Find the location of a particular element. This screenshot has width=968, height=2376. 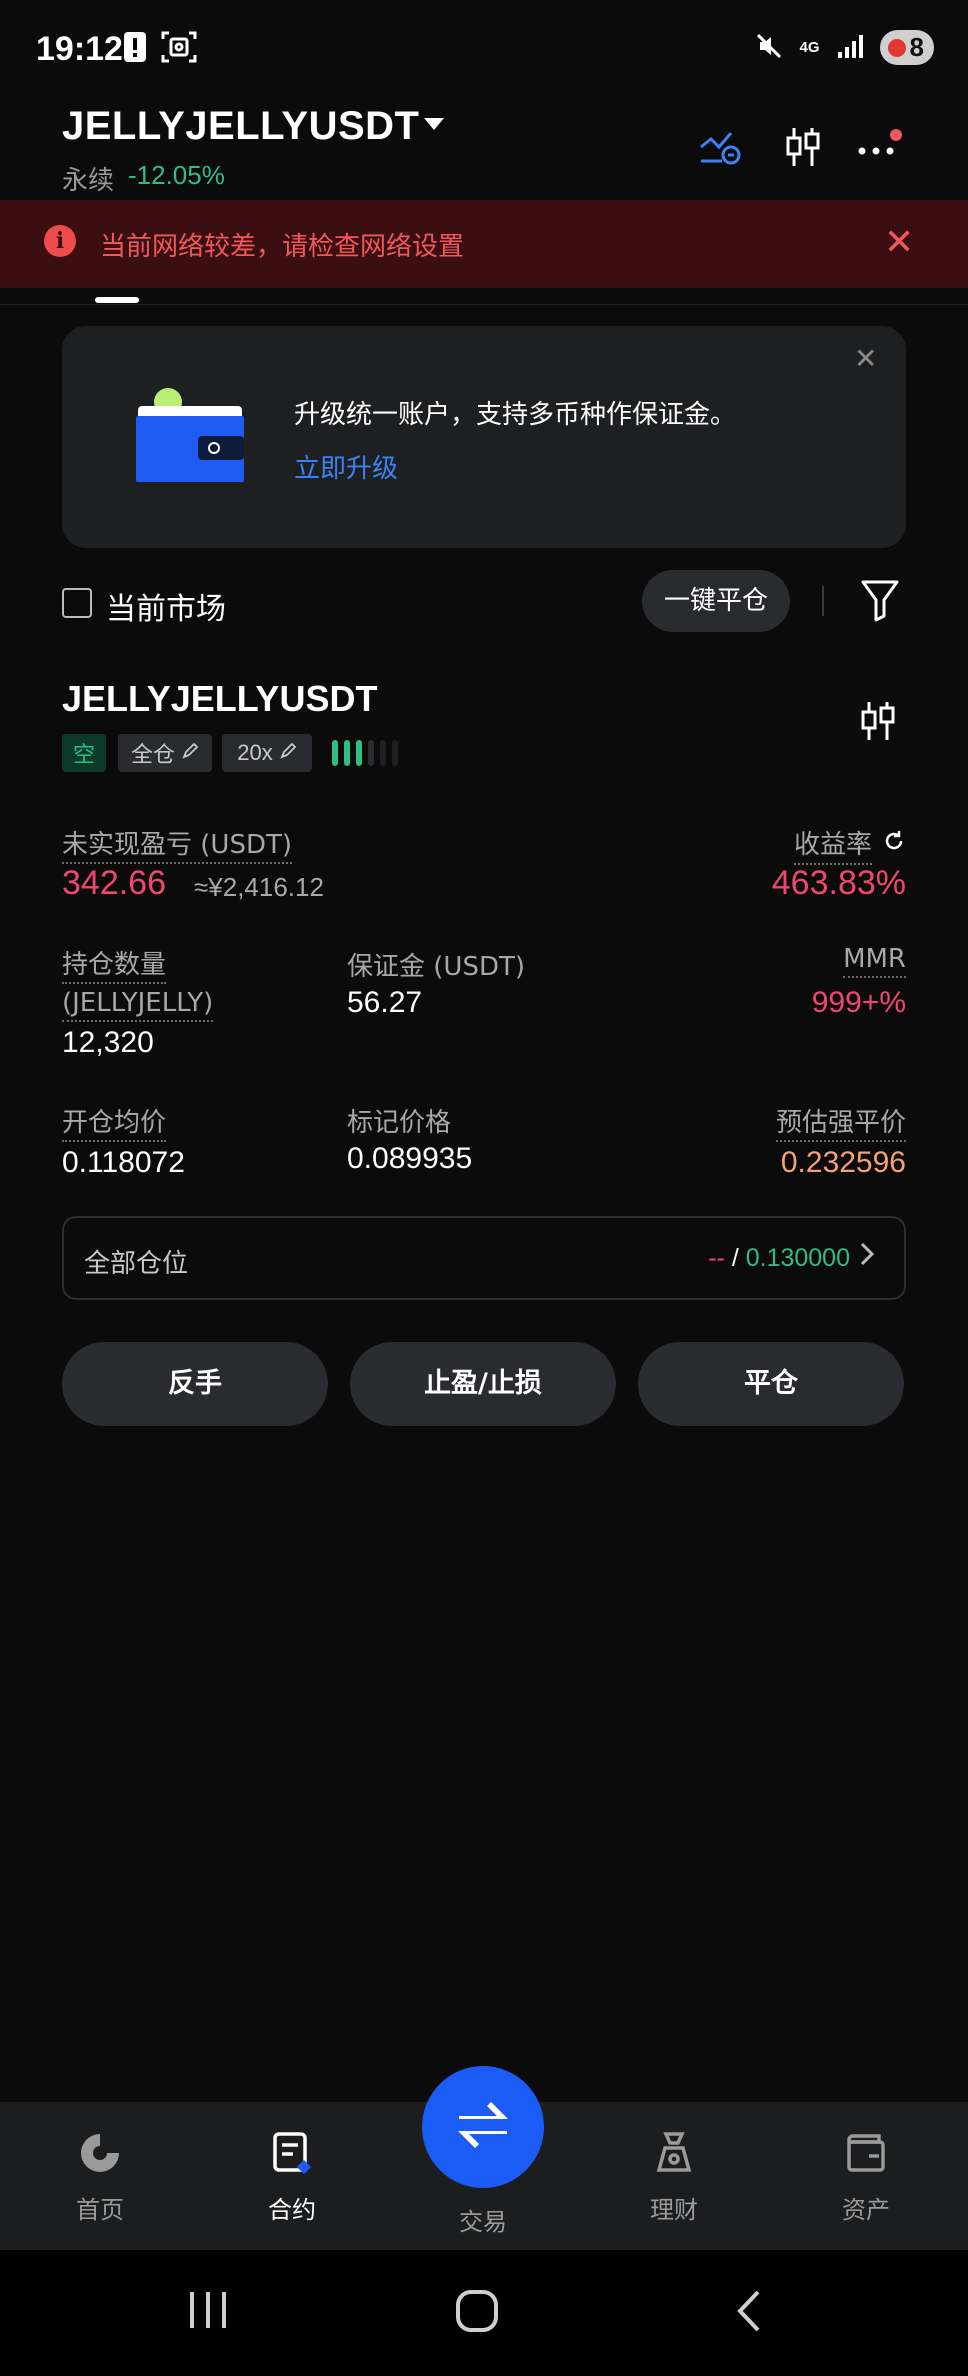

network-warning-text: 当前网络较差，请检查网络设置 is located at coordinates (282, 247).